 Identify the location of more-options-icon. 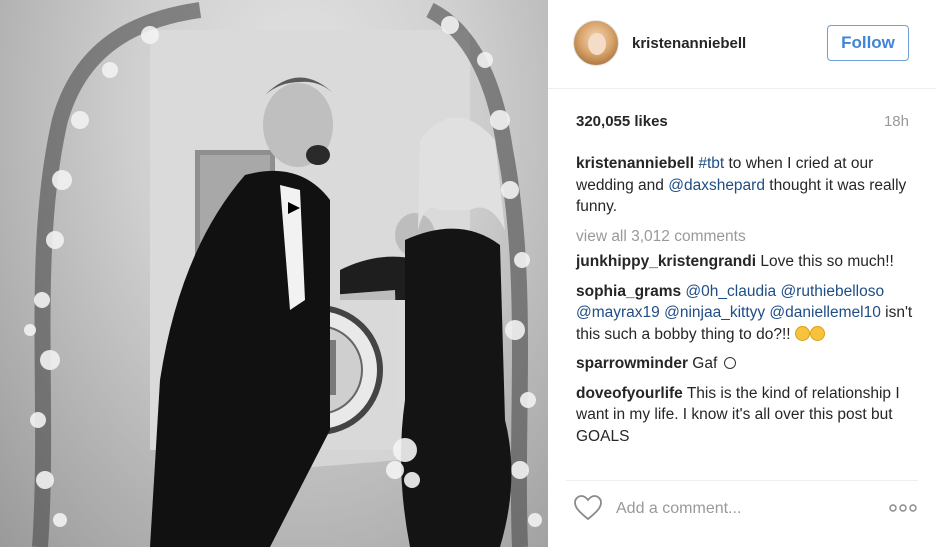
(903, 508).